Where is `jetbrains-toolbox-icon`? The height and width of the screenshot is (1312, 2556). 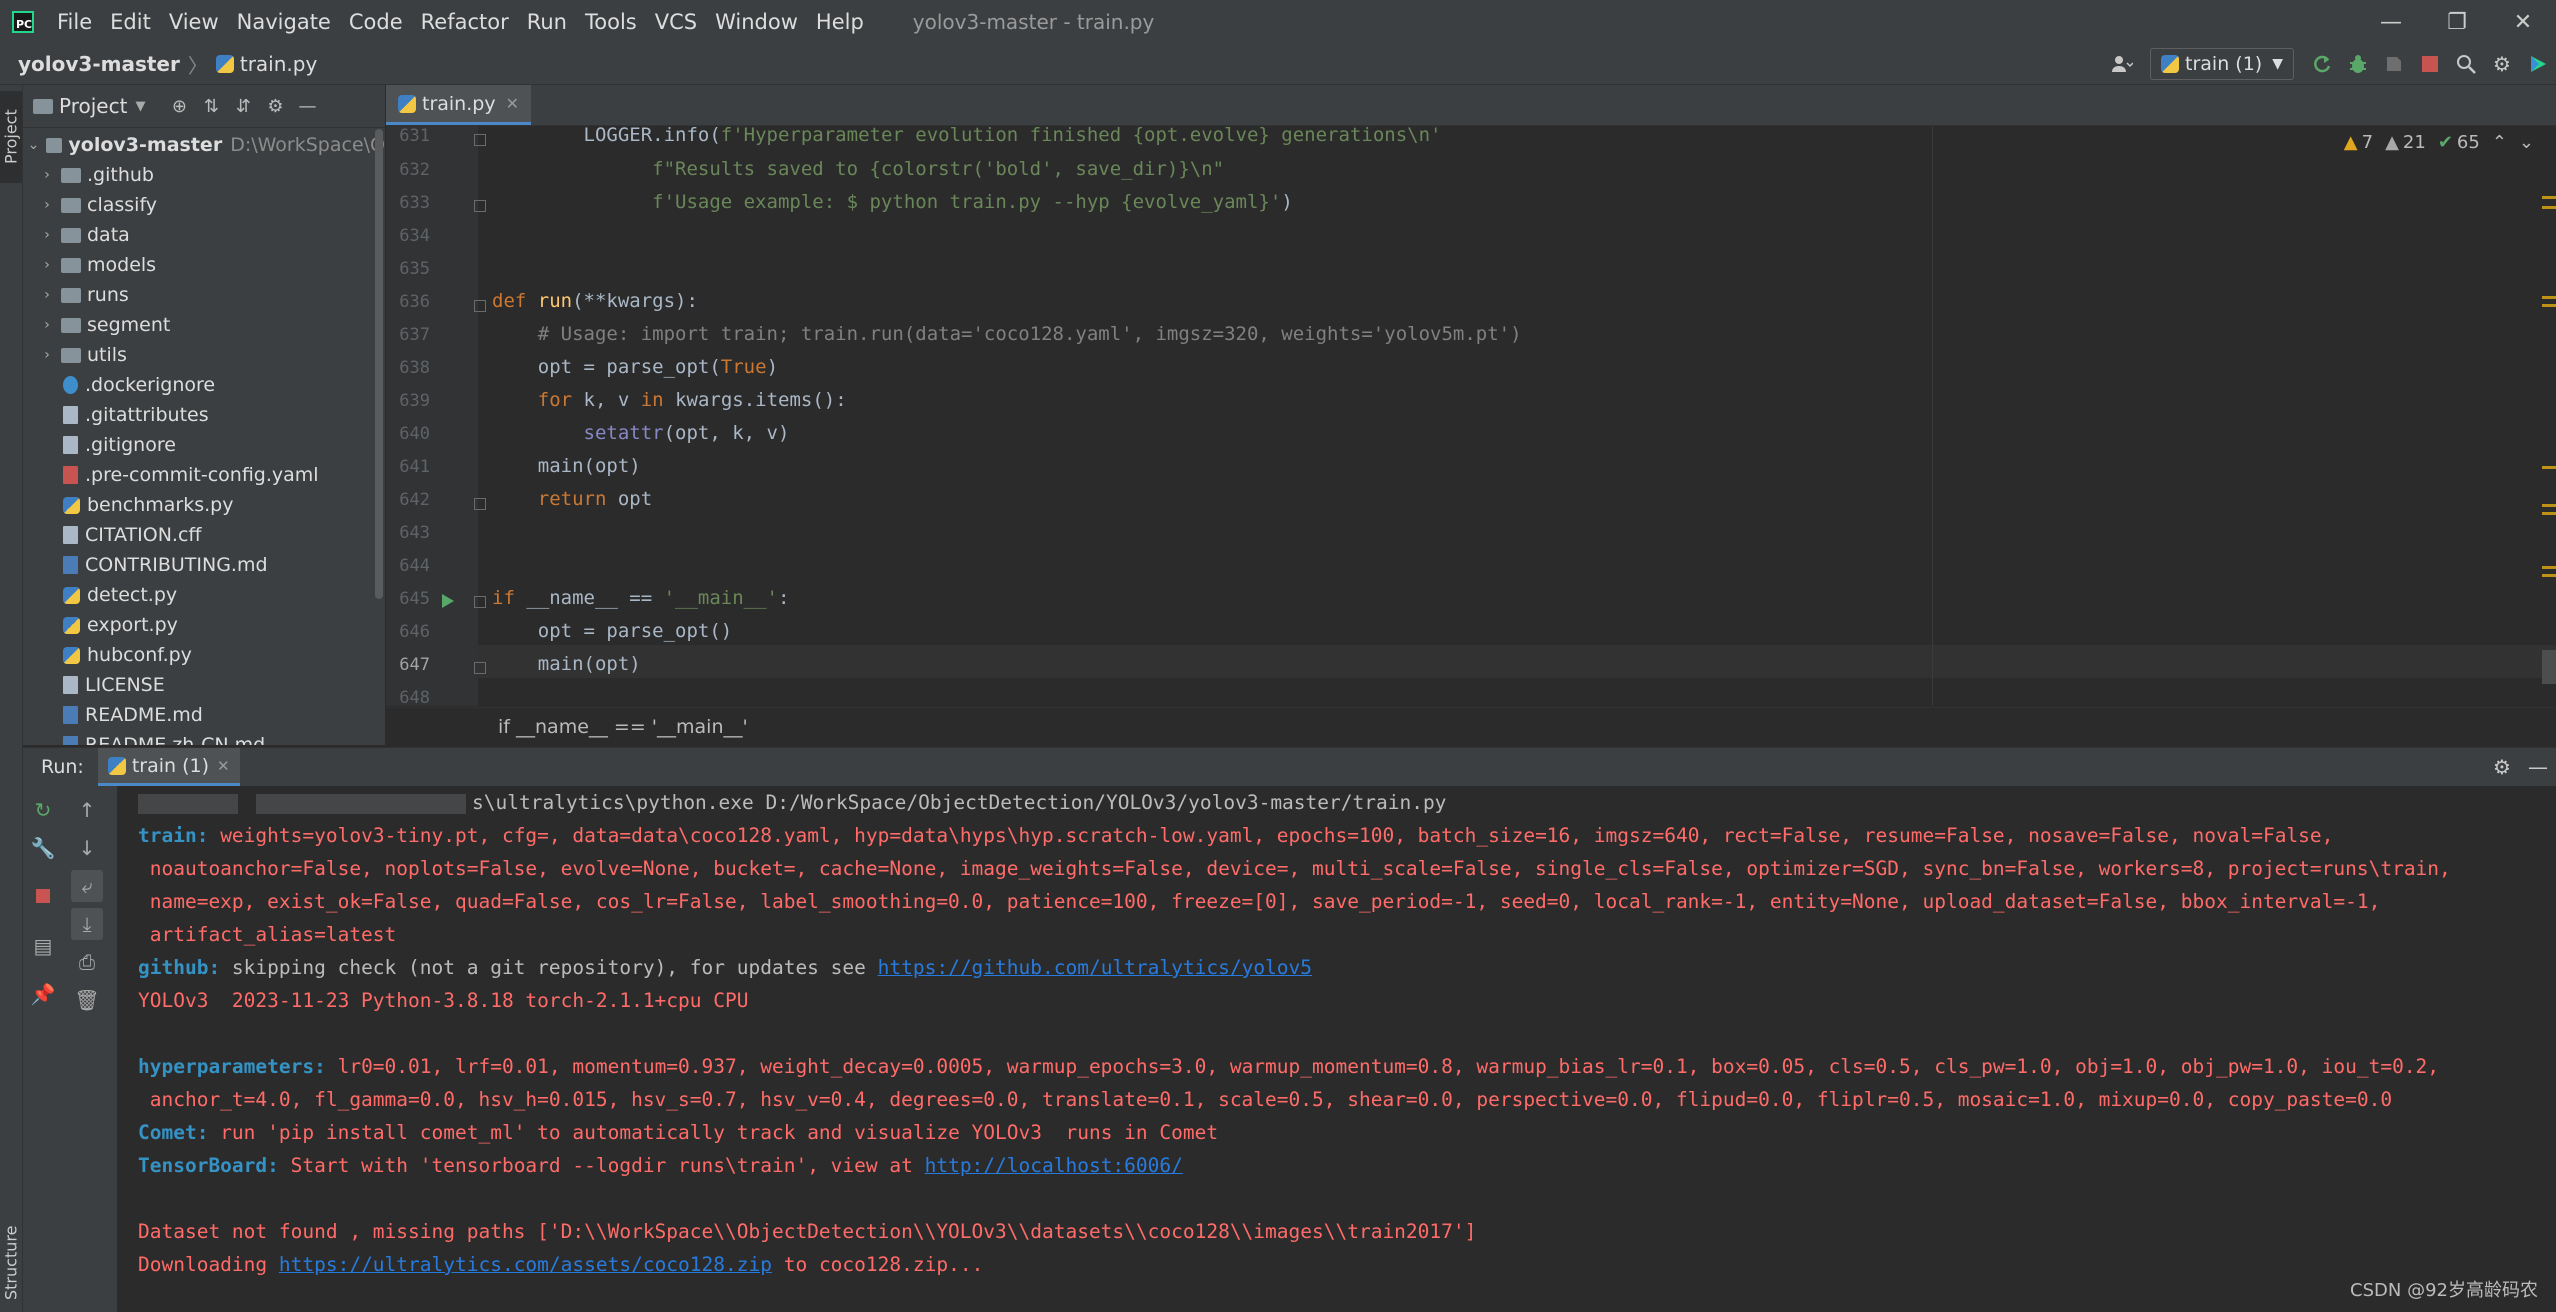 jetbrains-toolbox-icon is located at coordinates (2538, 64).